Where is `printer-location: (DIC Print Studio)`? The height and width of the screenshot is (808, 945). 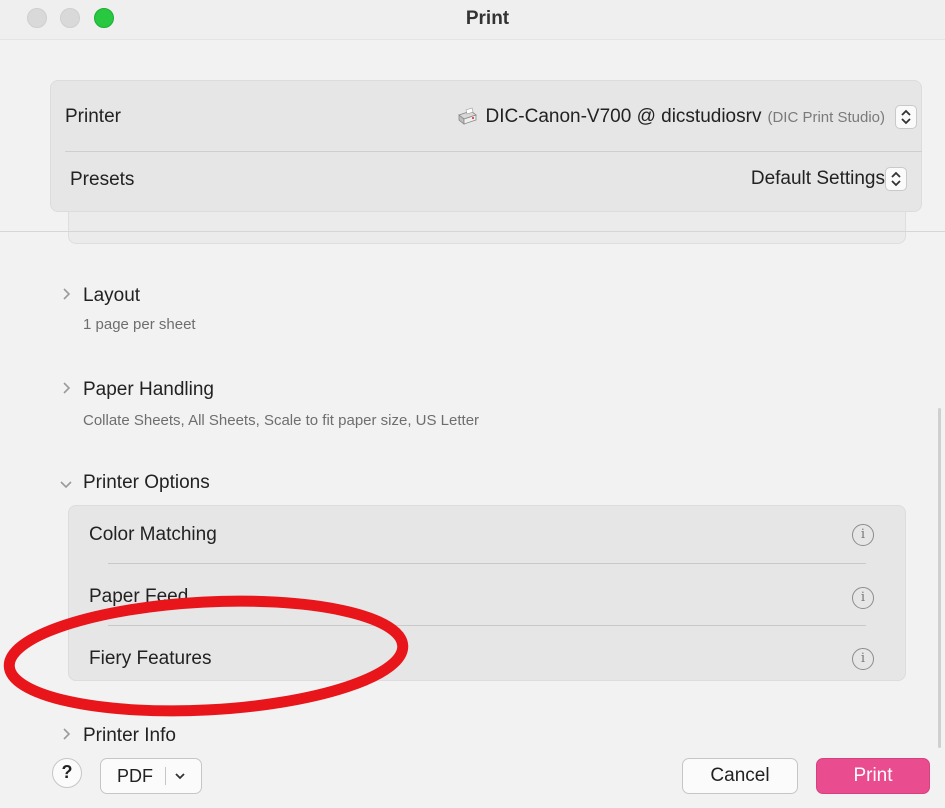
printer-location: (DIC Print Studio) is located at coordinates (826, 117).